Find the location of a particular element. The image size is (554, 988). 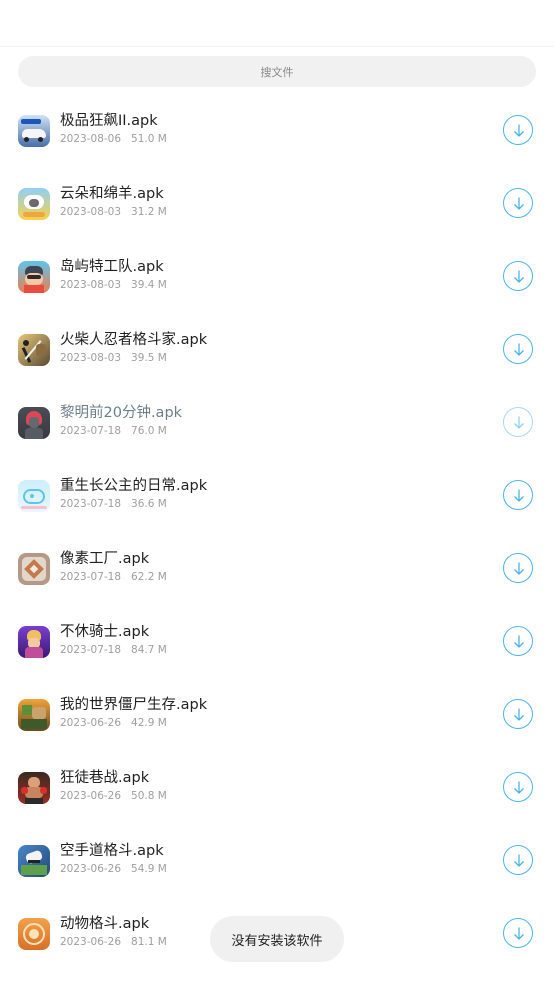

file-meta: 2023-06-26 81.1 M is located at coordinates (113, 942).